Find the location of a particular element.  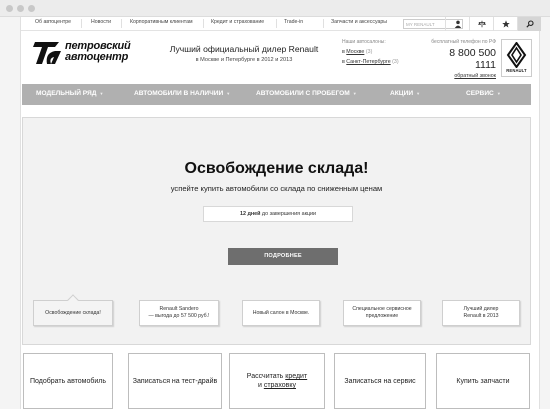

search-icon is located at coordinates (529, 24).